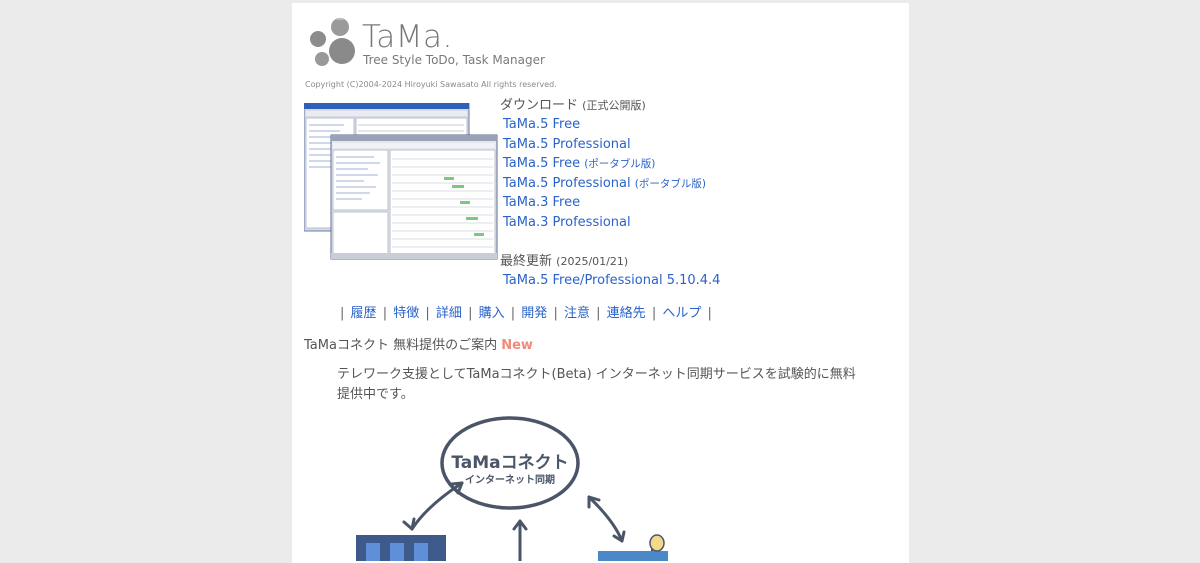 This screenshot has width=1200, height=563. Describe the element at coordinates (512, 488) in the screenshot. I see `tama-connect-illustration: TaMaコネクト インターネット同期` at that location.